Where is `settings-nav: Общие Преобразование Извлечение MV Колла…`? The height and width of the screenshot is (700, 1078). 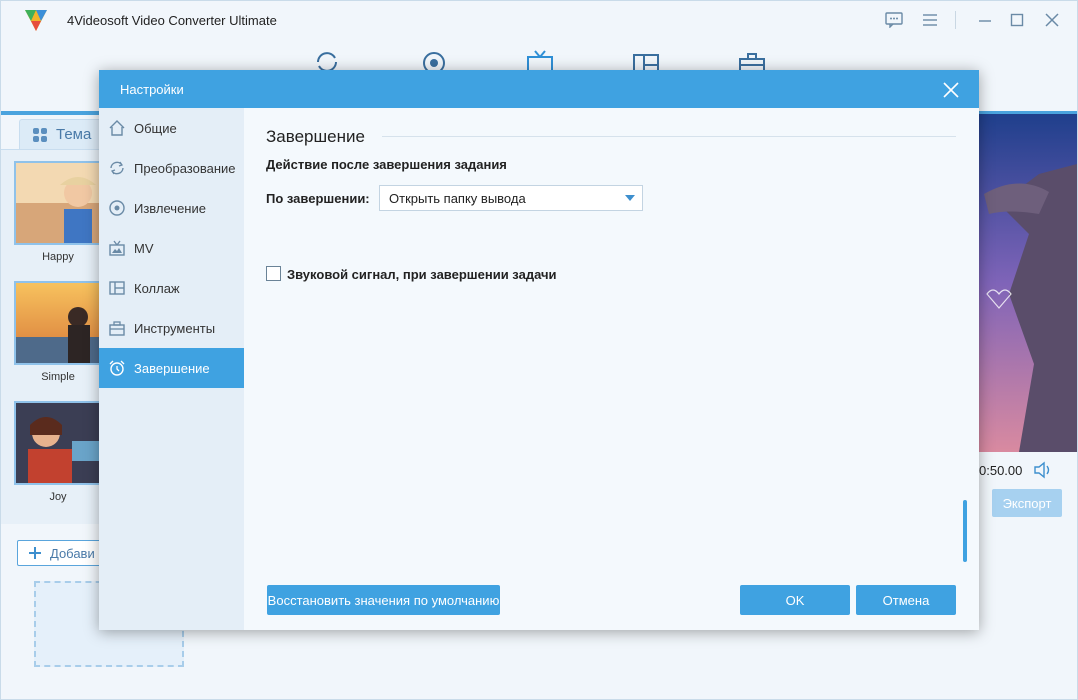 settings-nav: Общие Преобразование Извлечение MV Колла… is located at coordinates (171, 369).